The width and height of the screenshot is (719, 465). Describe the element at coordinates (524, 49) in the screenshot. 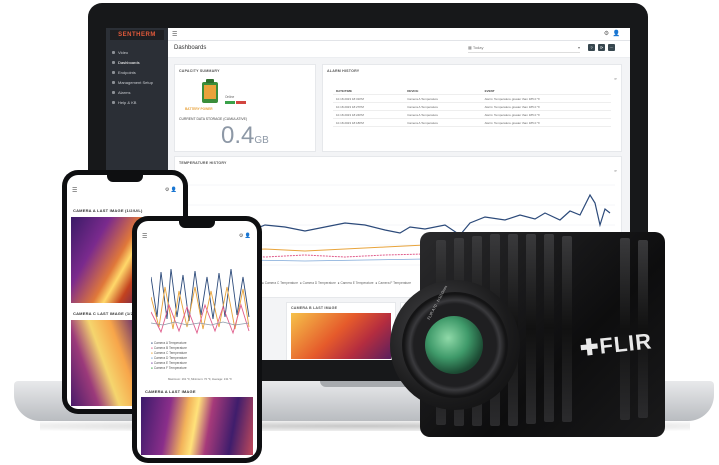

I see `date-filter-select: ▦ Today ▾` at that location.